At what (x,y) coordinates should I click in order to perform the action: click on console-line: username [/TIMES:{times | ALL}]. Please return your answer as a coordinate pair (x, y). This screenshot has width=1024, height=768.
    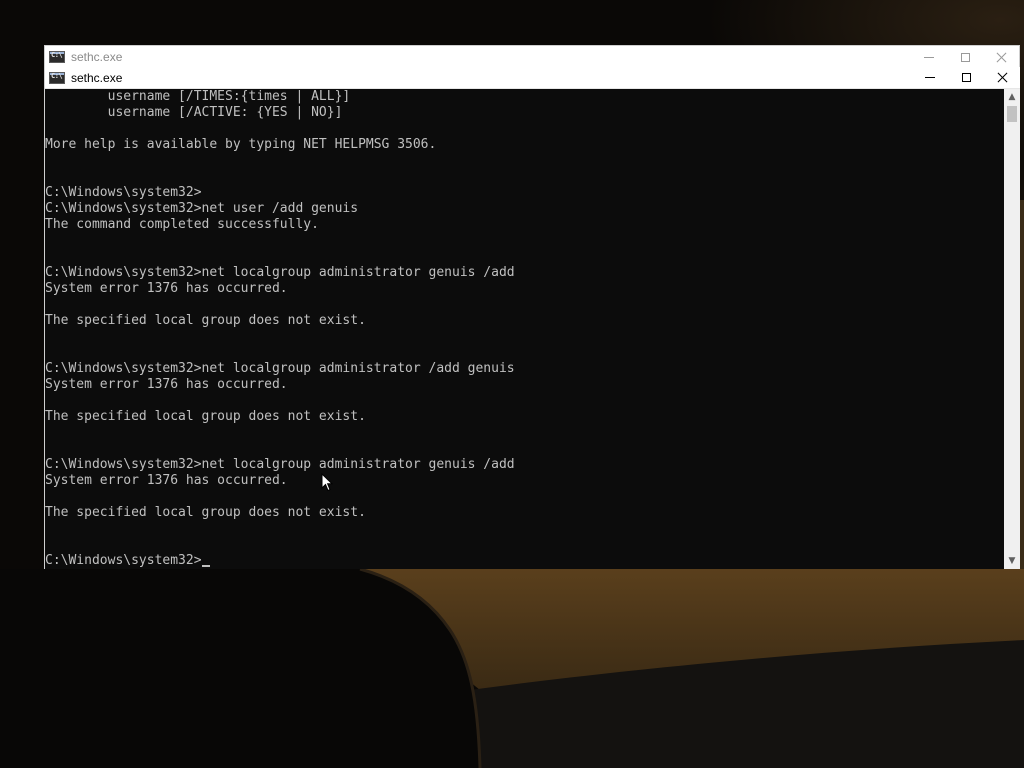
    Looking at the image, I should click on (198, 96).